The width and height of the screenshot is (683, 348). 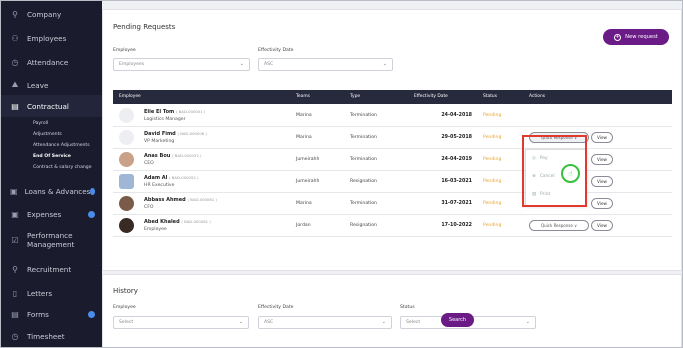 I want to click on employee-name: Abed Khaled ( BAD-000081 ), so click(x=177, y=222).